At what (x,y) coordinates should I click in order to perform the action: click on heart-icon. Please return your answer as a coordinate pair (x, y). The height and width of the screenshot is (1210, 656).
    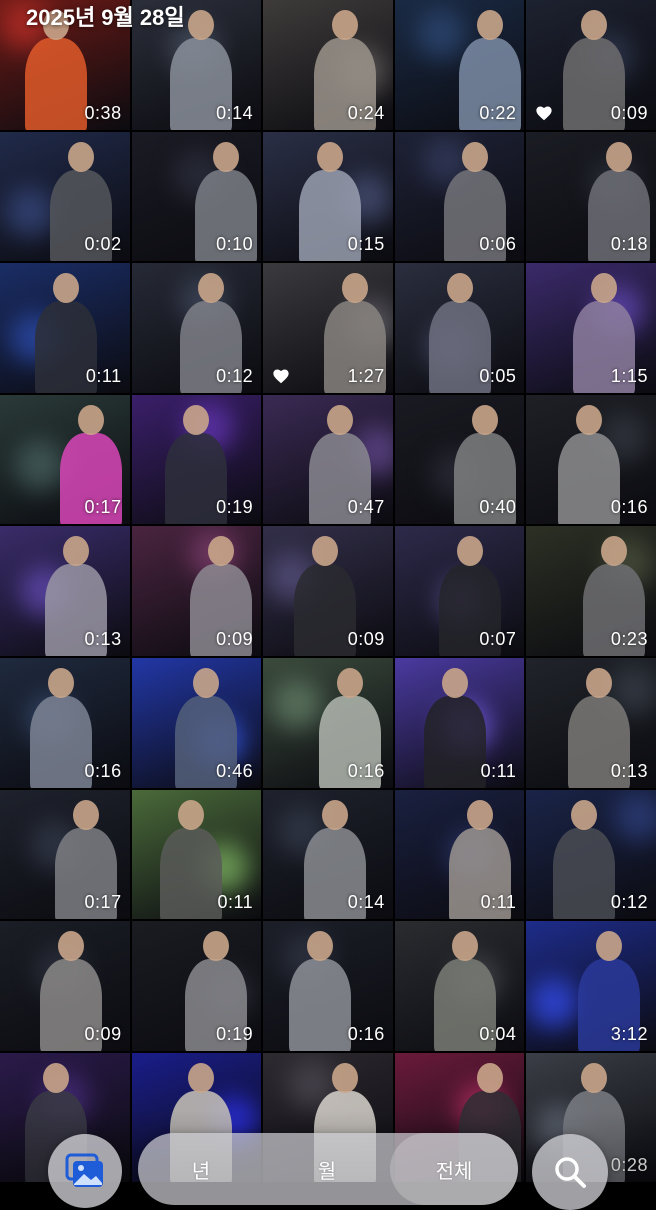
    Looking at the image, I should click on (281, 376).